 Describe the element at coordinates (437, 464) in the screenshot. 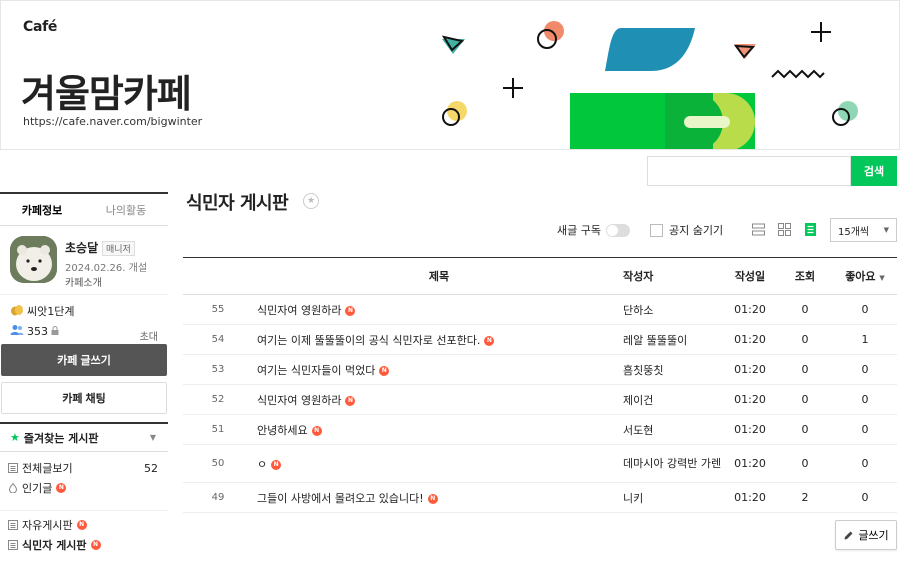

I see `post-title-cell: ㅇN` at that location.